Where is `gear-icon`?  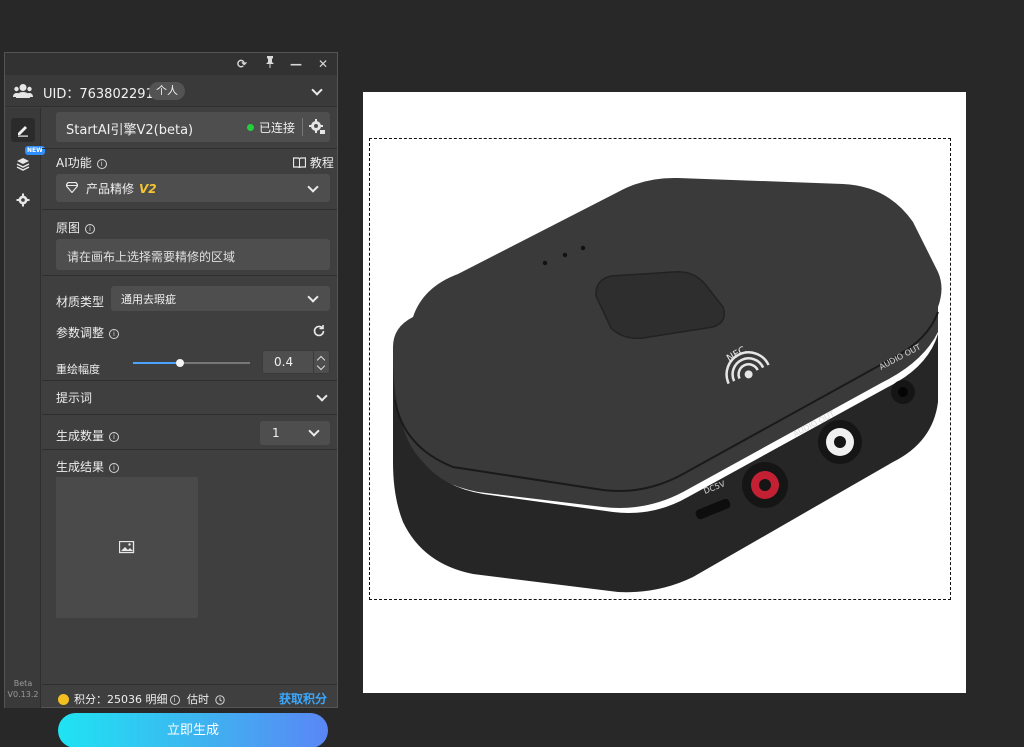 gear-icon is located at coordinates (23, 200).